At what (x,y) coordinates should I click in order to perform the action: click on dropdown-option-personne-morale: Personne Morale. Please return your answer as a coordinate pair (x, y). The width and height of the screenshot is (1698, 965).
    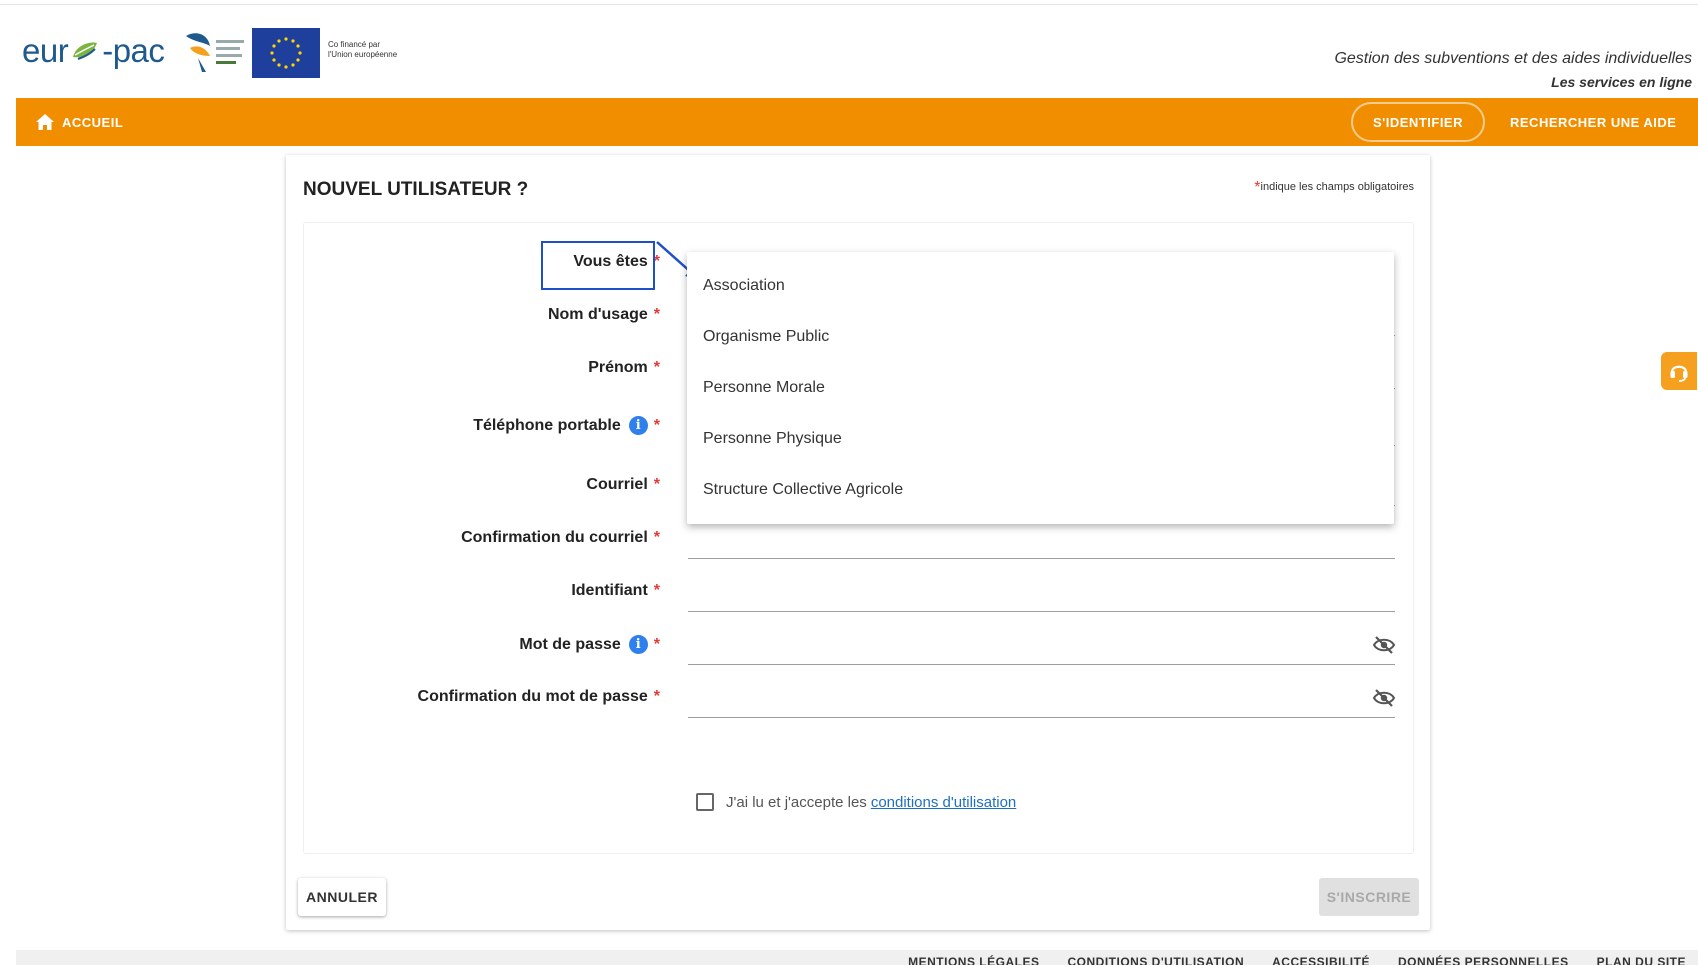
    Looking at the image, I should click on (1040, 387).